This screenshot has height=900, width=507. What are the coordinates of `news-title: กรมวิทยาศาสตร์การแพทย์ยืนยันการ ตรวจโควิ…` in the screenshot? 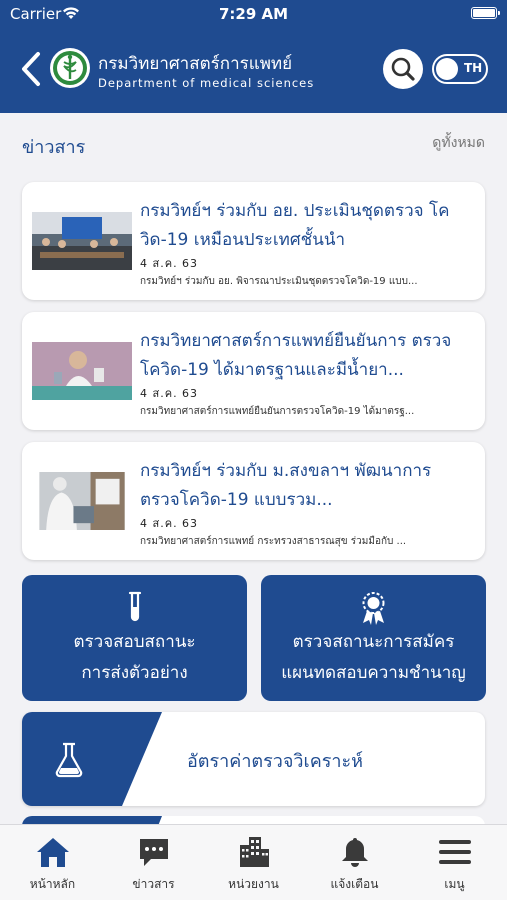 It's located at (296, 355).